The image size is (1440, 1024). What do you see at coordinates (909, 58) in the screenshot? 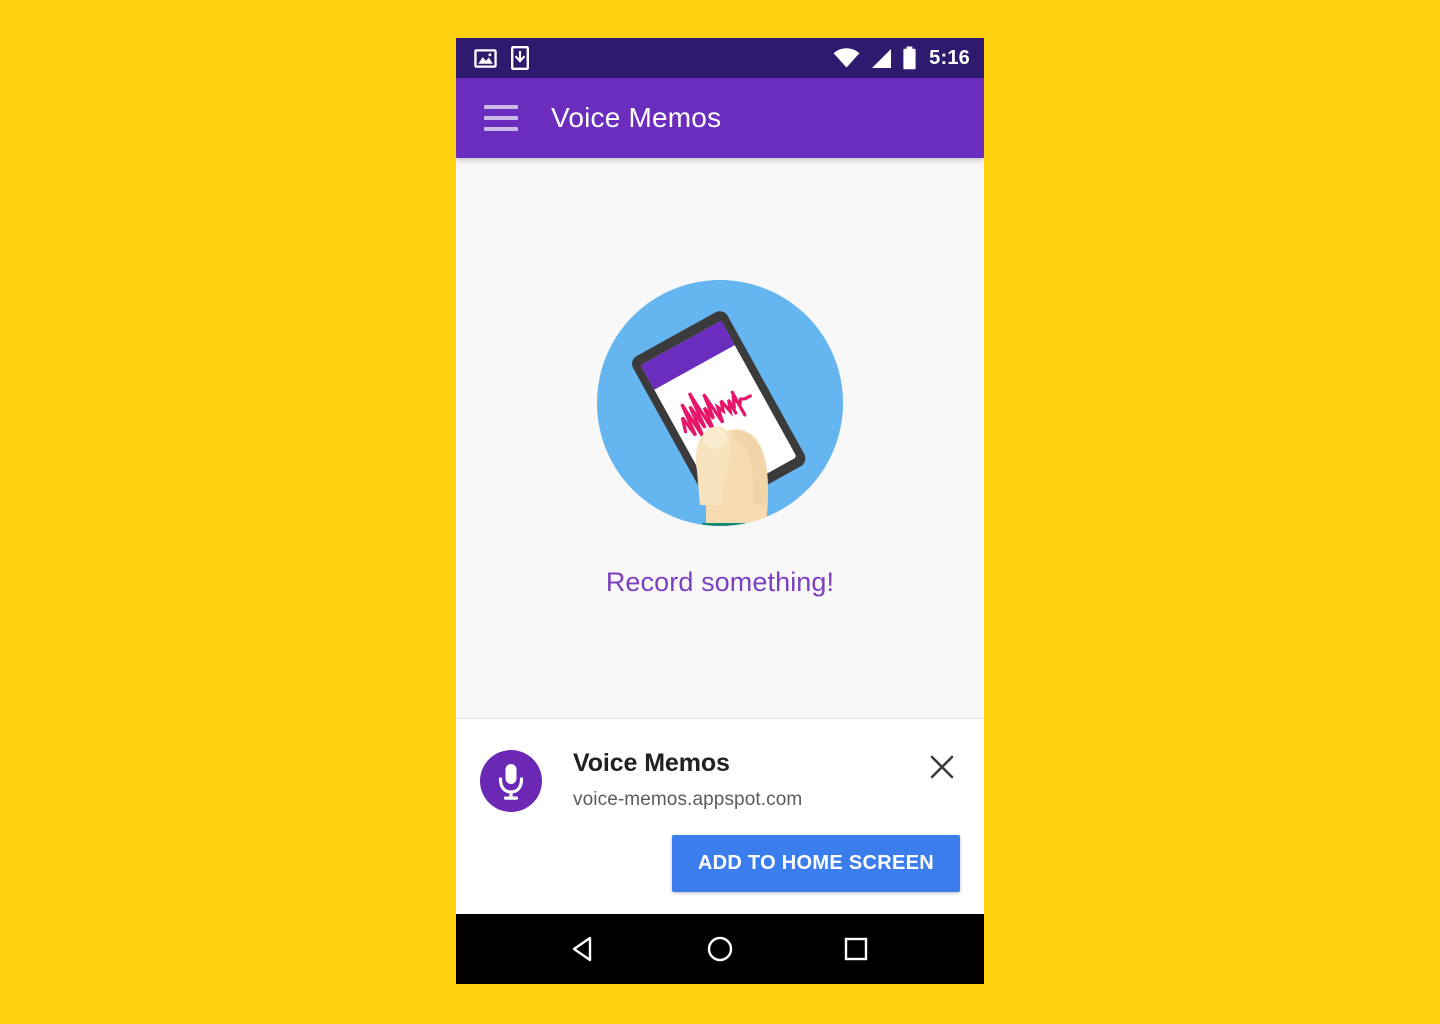
I see `battery-icon` at bounding box center [909, 58].